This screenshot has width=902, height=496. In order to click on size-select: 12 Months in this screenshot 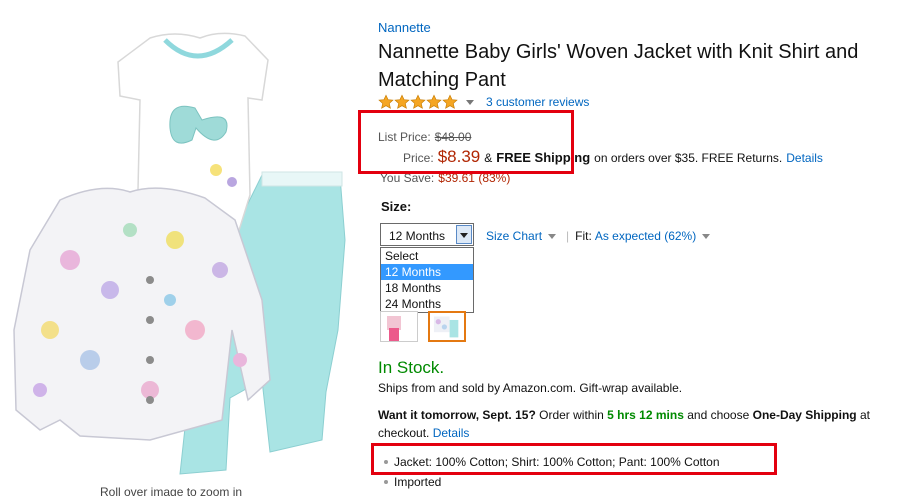, I will do `click(427, 234)`.